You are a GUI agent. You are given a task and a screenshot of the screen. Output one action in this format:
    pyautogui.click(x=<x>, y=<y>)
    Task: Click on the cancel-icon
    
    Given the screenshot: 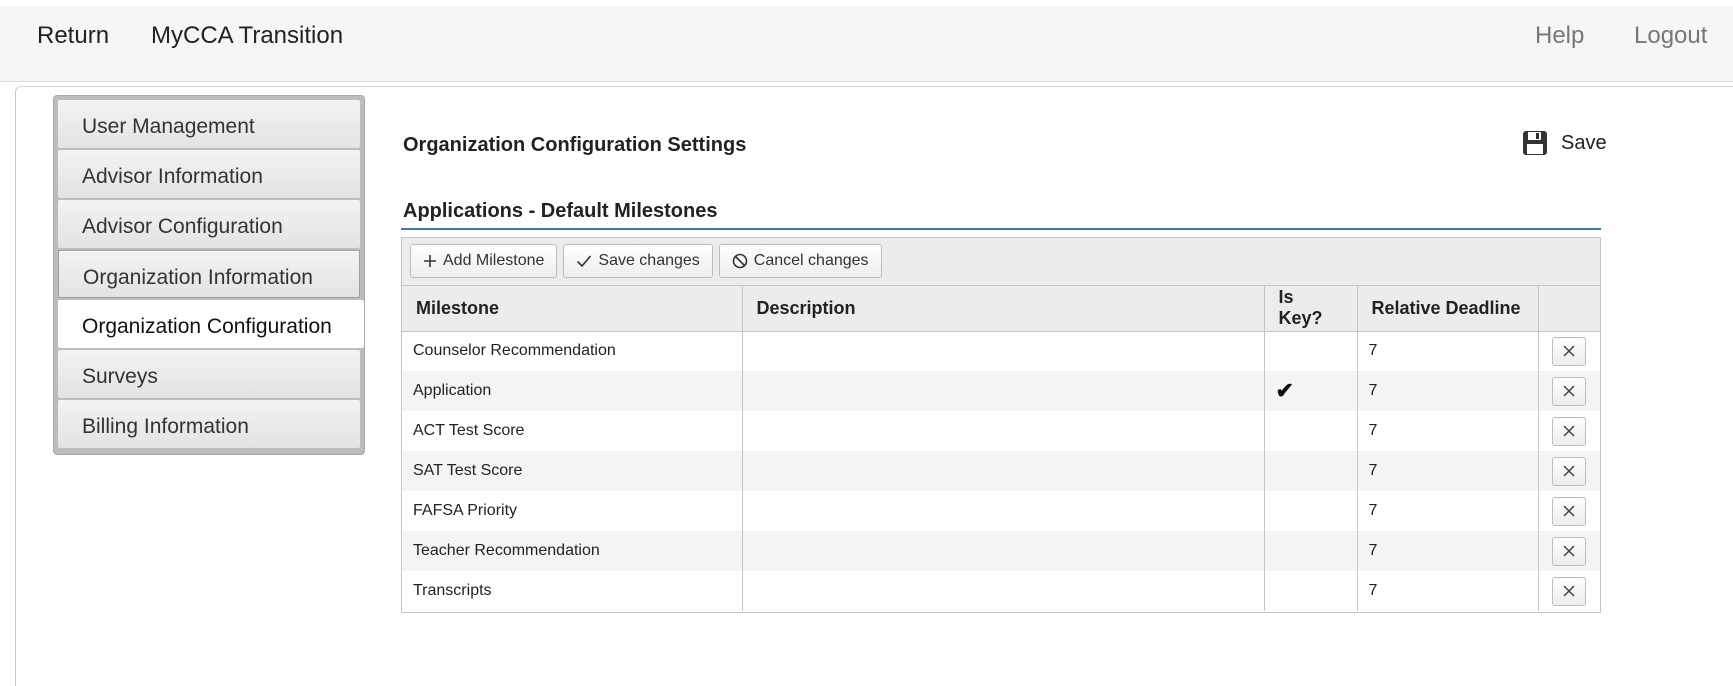 What is the action you would take?
    pyautogui.click(x=740, y=261)
    